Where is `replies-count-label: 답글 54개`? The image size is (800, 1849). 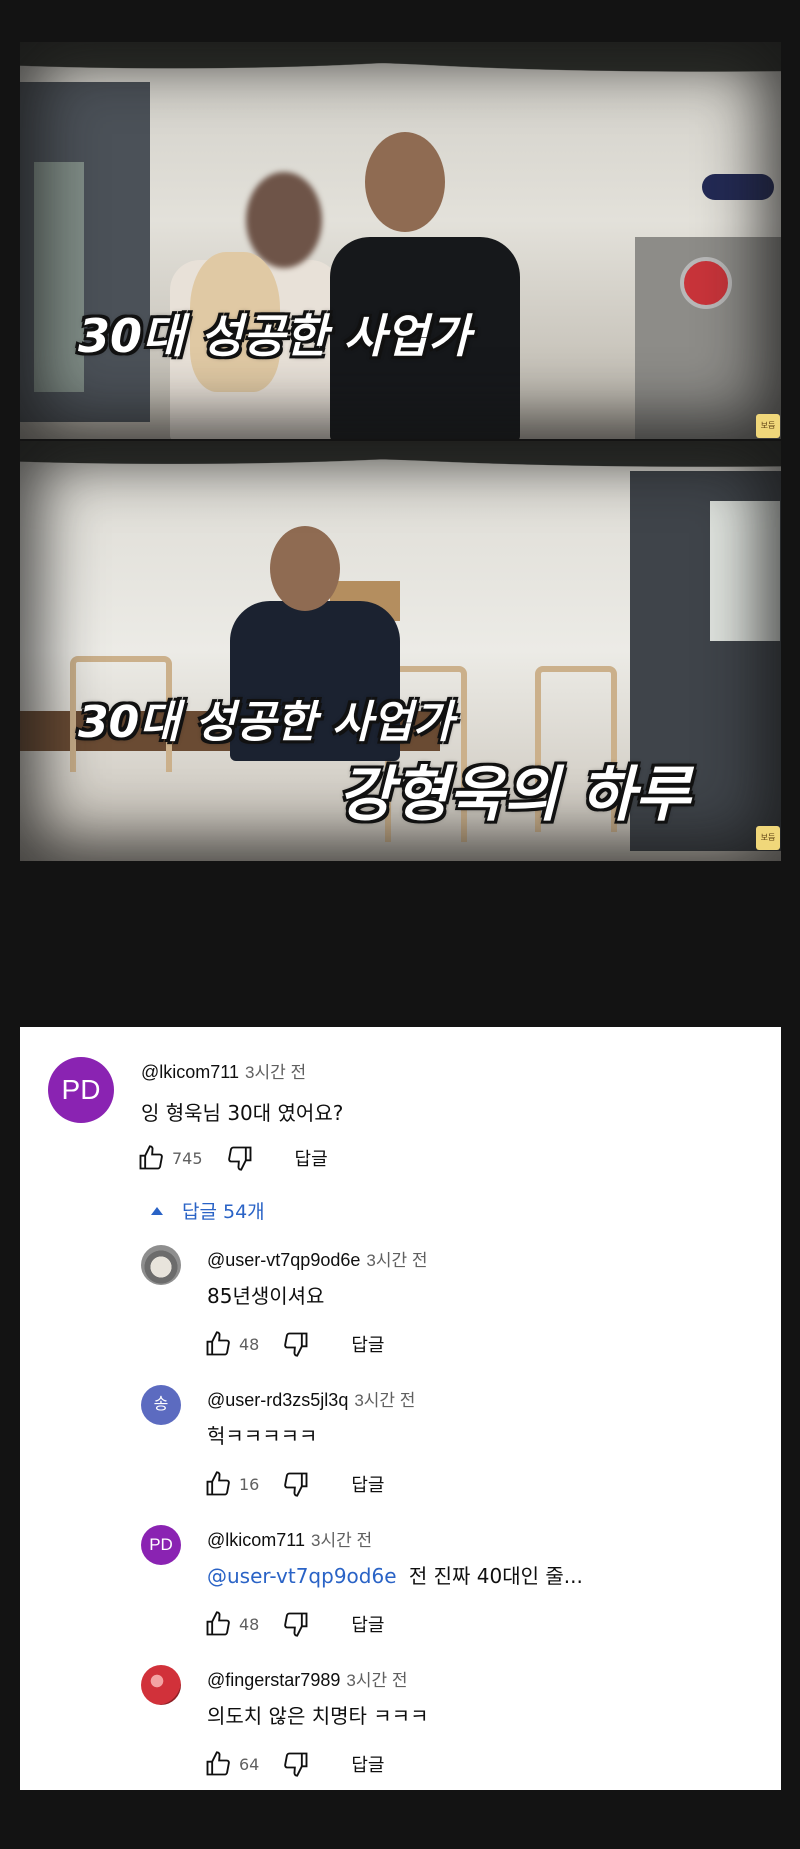
replies-count-label: 답글 54개 is located at coordinates (223, 1210).